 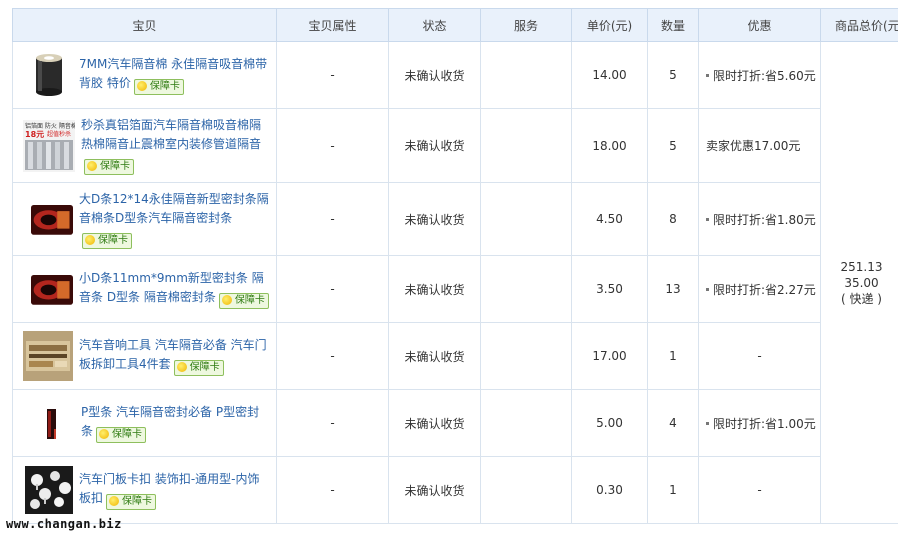 What do you see at coordinates (52, 219) in the screenshot?
I see `d-seal-strip-thumbnail` at bounding box center [52, 219].